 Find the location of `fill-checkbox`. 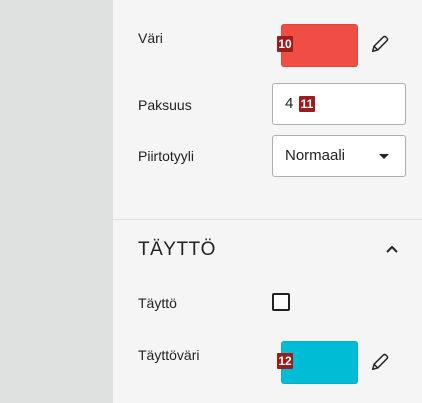

fill-checkbox is located at coordinates (281, 302).